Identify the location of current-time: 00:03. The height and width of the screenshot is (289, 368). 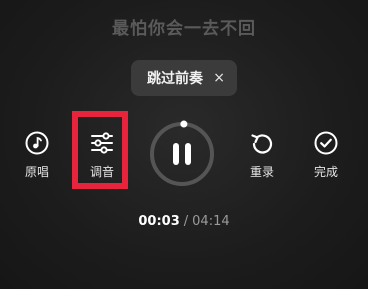
(159, 221).